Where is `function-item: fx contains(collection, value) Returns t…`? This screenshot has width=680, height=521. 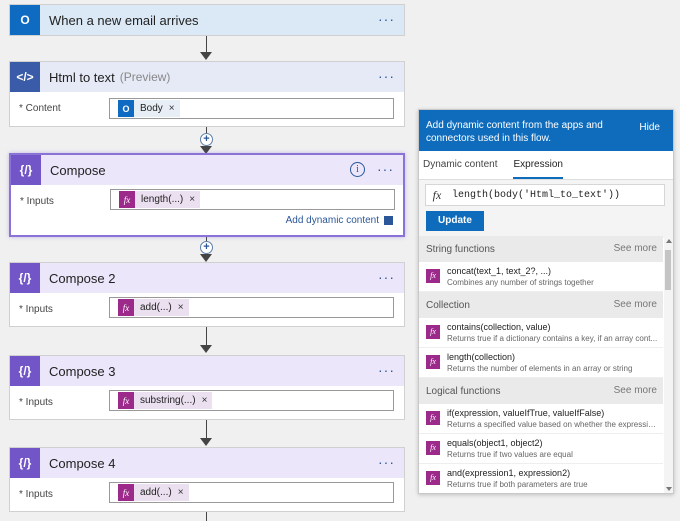
function-item: fx contains(collection, value) Returns t… is located at coordinates (541, 333).